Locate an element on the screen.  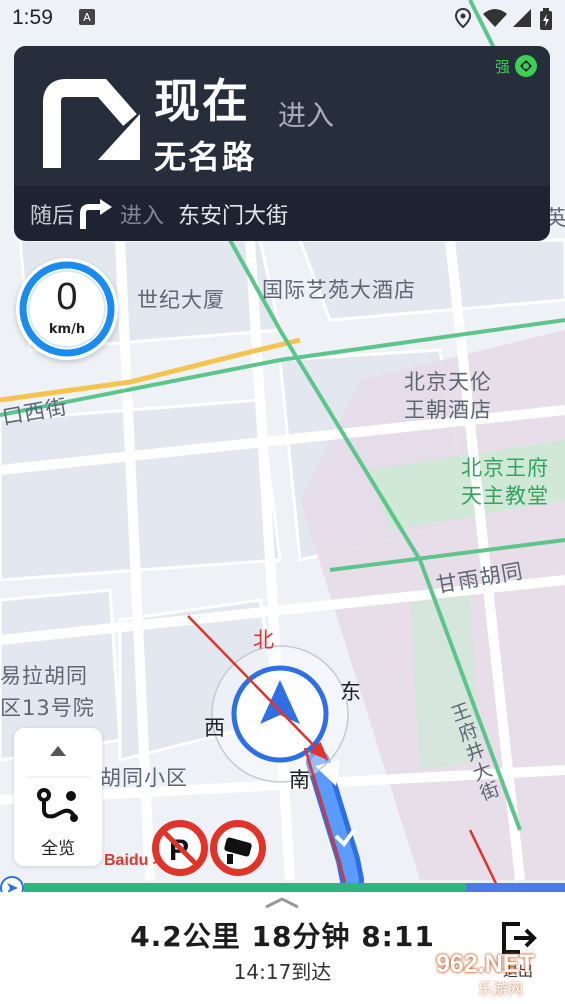
status-time: 1:59 is located at coordinates (32, 17).